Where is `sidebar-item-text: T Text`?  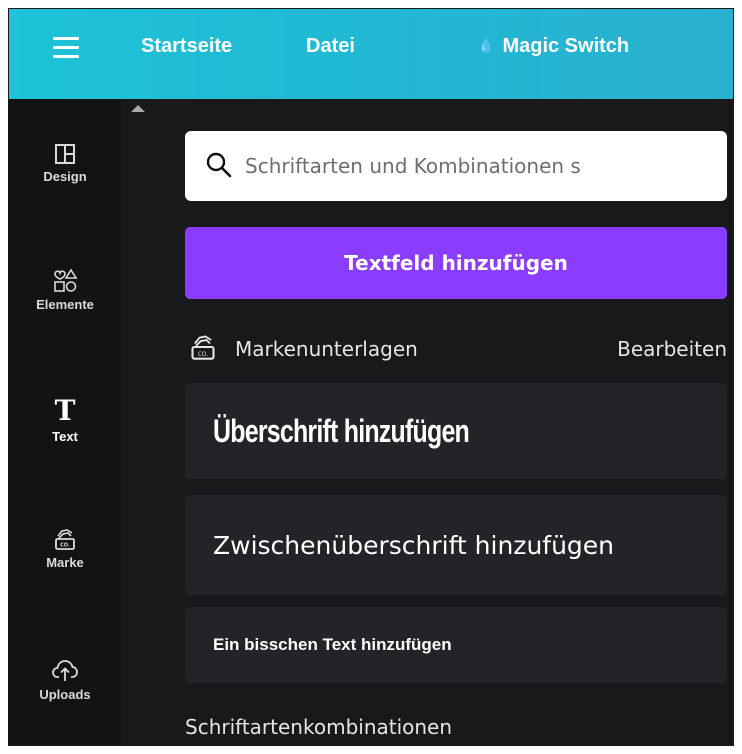
sidebar-item-text: T Text is located at coordinates (65, 419).